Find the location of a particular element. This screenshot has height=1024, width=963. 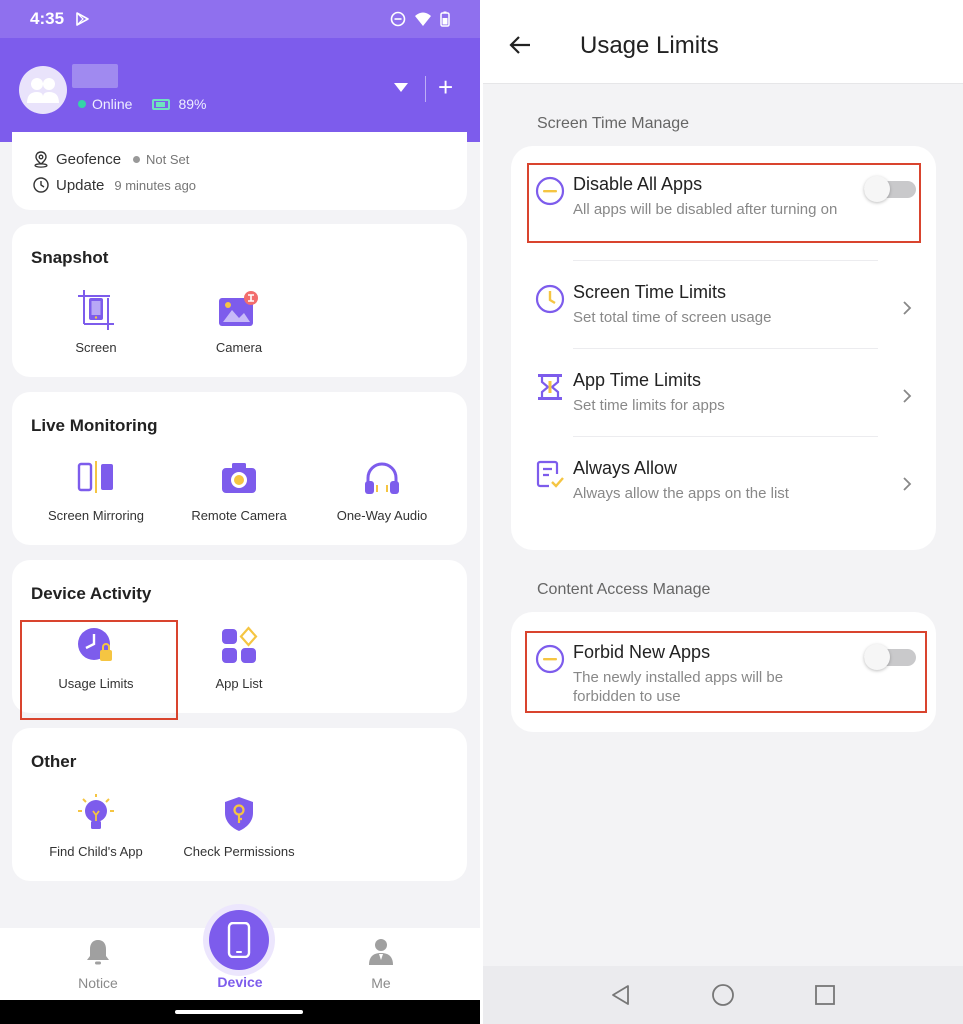

remote-camera-icon is located at coordinates (239, 478).